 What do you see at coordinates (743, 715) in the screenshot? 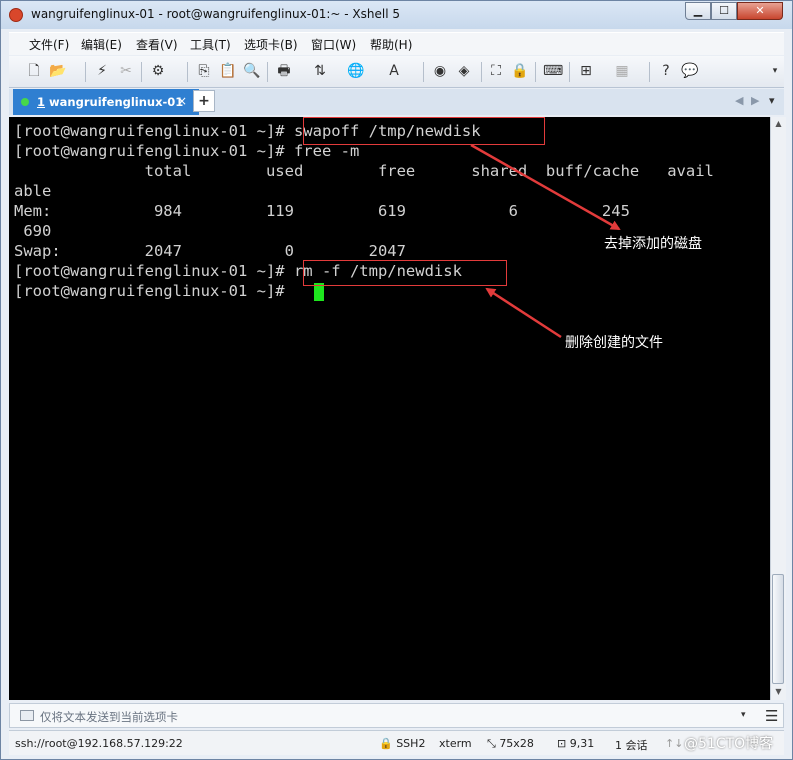
I see `compose-dropdown-icon: ▾` at bounding box center [743, 715].